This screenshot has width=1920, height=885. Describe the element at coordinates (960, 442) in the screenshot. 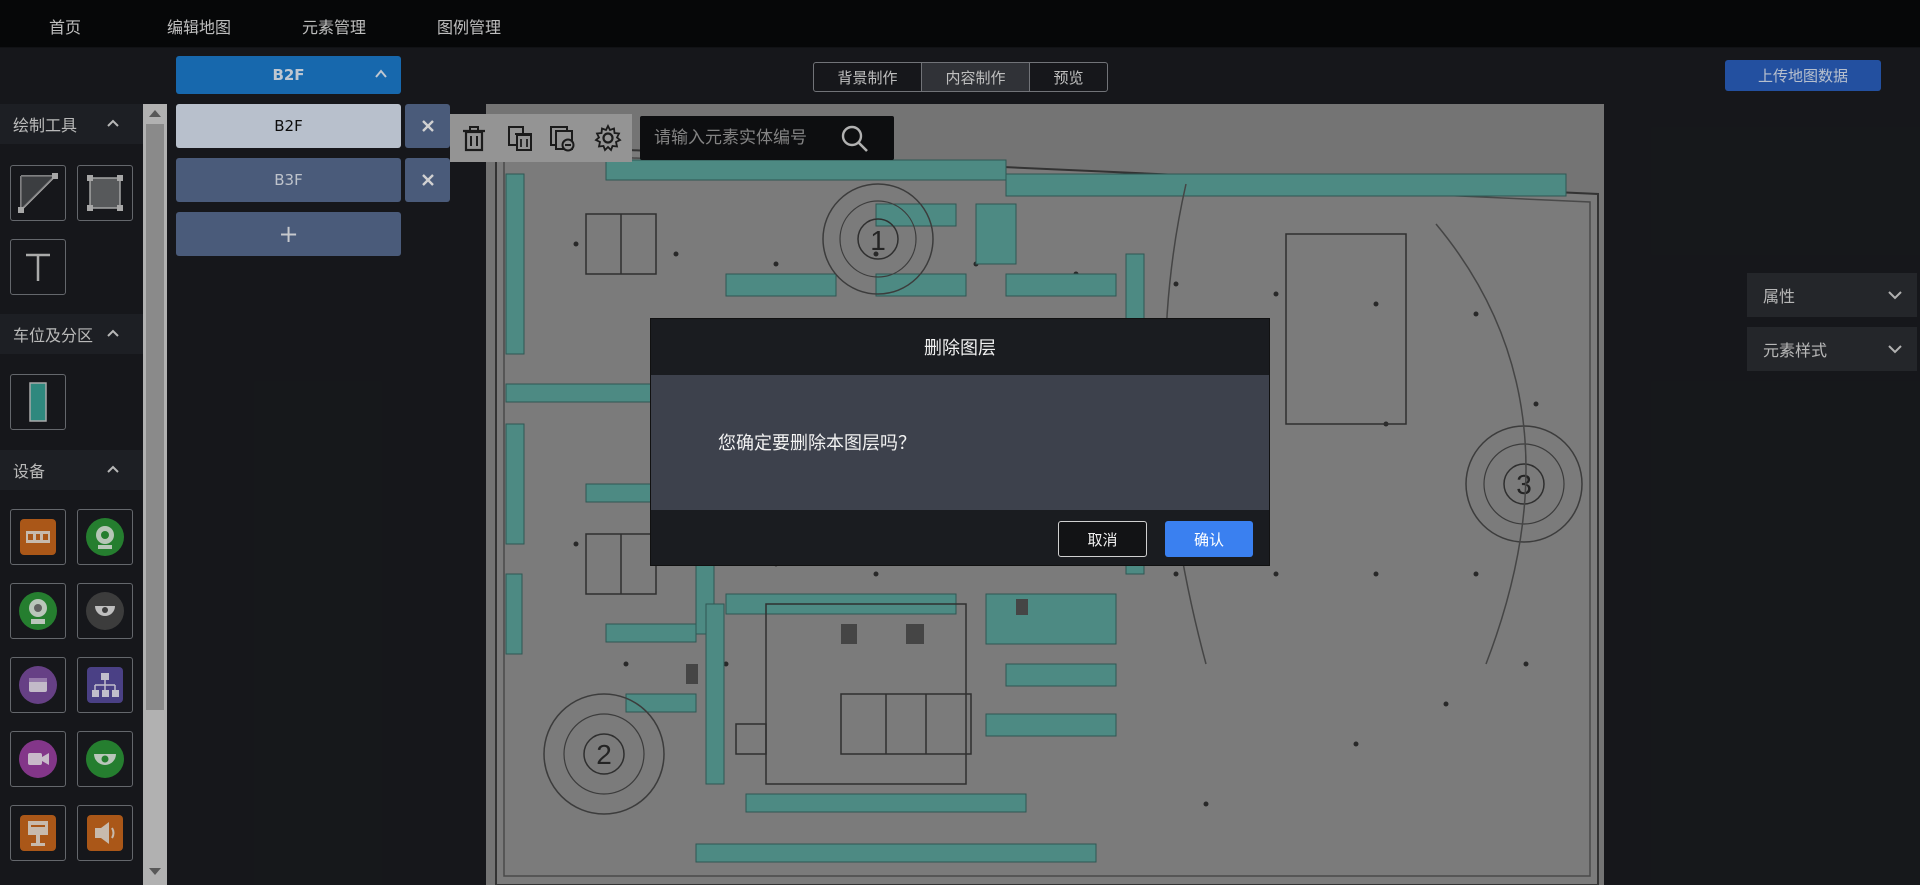

I see `delete-layer-dialog: 删除图层 您确定要删除本图层吗？ 取消 确认` at that location.